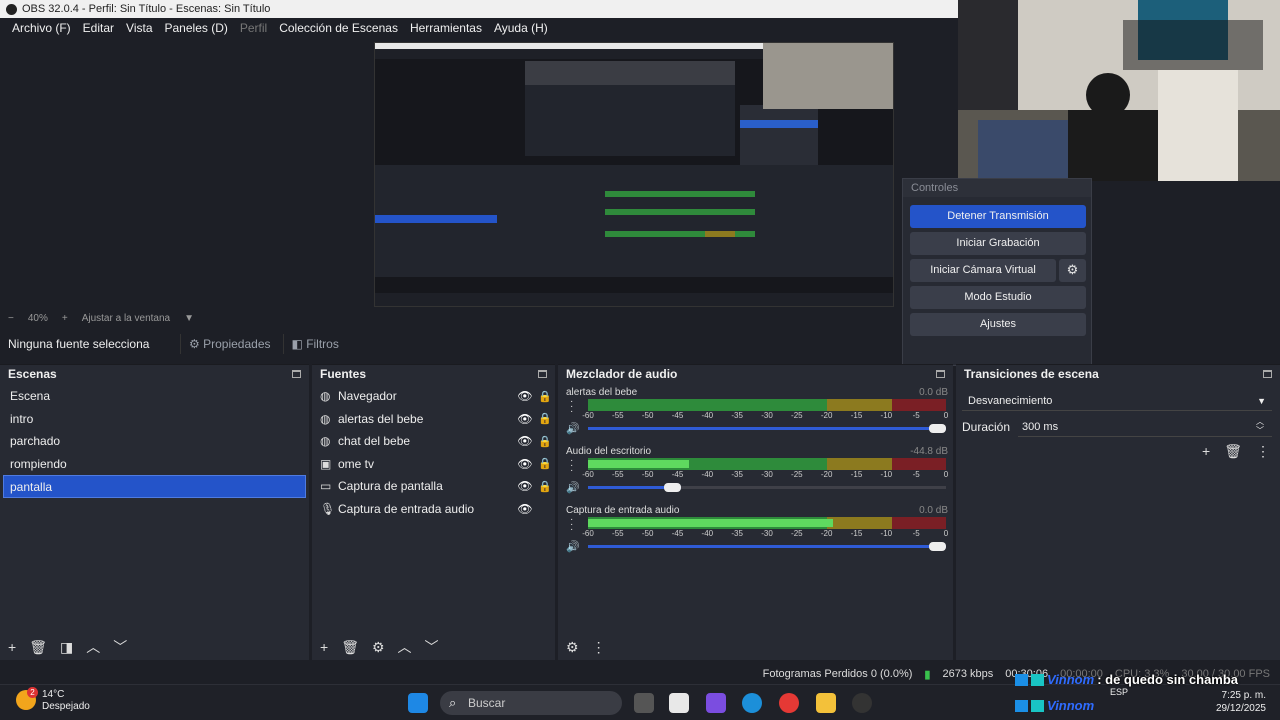  What do you see at coordinates (126, 318) in the screenshot?
I see `fit-to-window-button: Ajustar a la ventana` at bounding box center [126, 318].